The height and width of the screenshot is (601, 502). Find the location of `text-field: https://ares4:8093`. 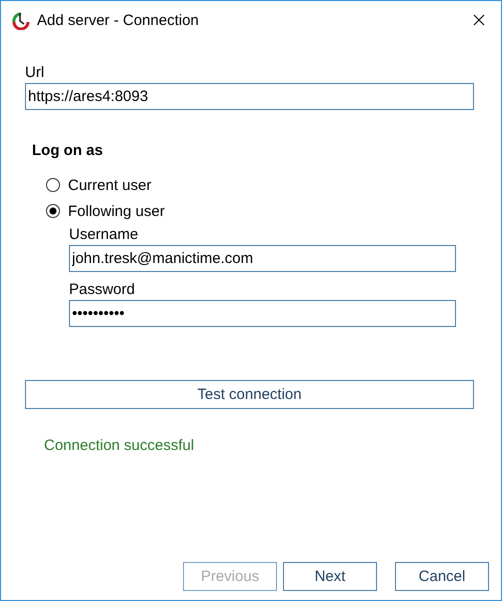

text-field: https://ares4:8093 is located at coordinates (249, 96).